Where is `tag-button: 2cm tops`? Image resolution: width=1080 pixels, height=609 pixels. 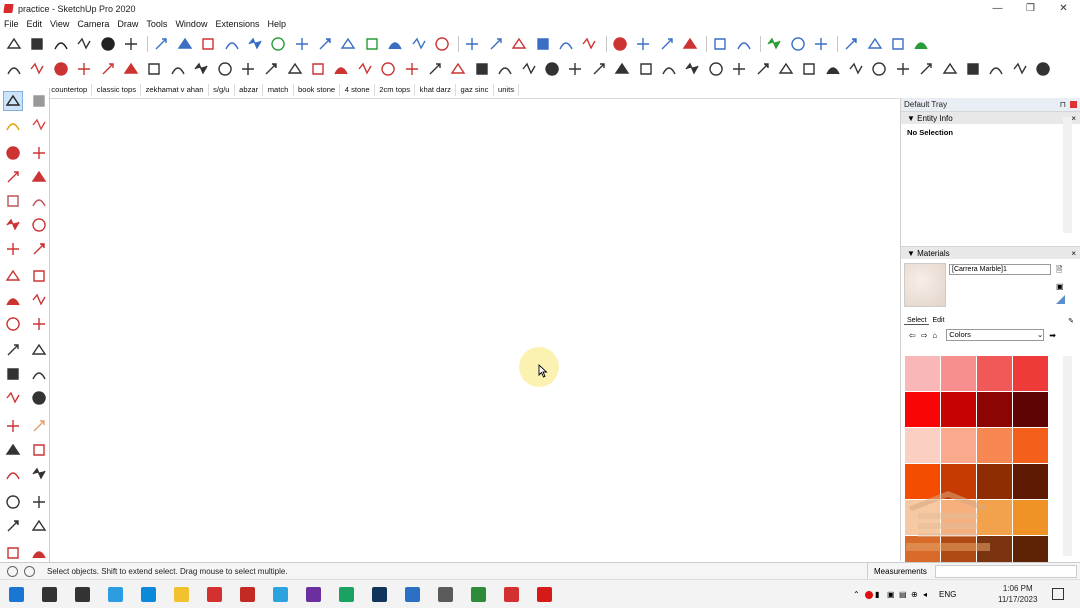
tag-button: 2cm tops is located at coordinates (395, 89).